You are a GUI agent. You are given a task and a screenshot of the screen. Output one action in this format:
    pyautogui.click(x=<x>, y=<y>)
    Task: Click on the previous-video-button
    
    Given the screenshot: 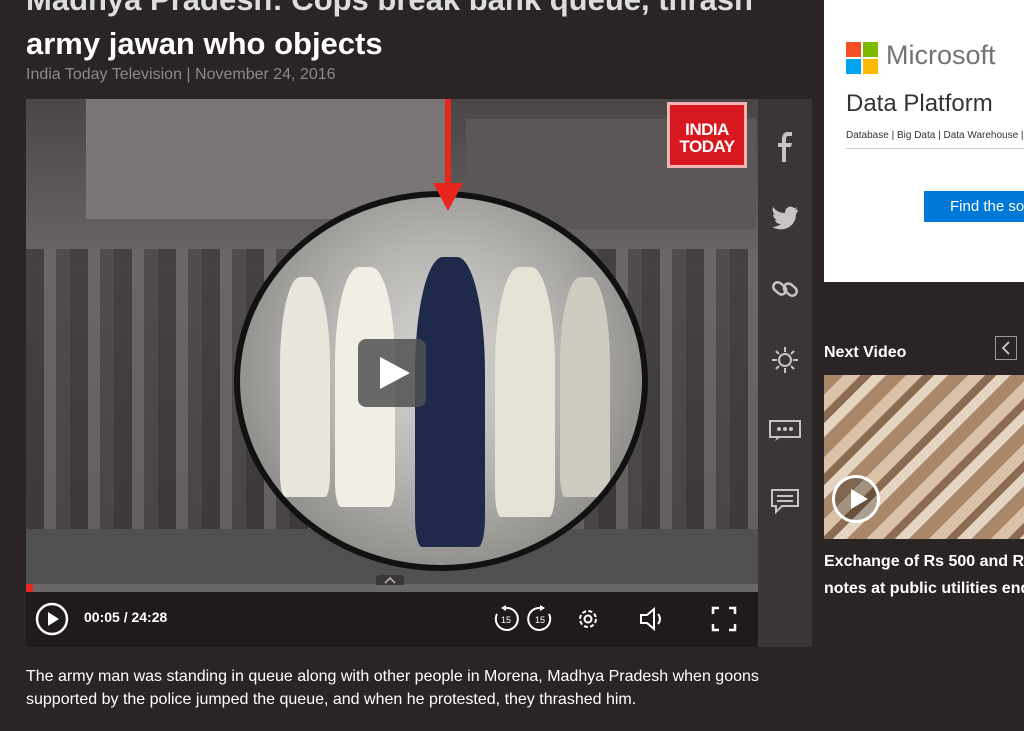 What is the action you would take?
    pyautogui.click(x=1006, y=348)
    